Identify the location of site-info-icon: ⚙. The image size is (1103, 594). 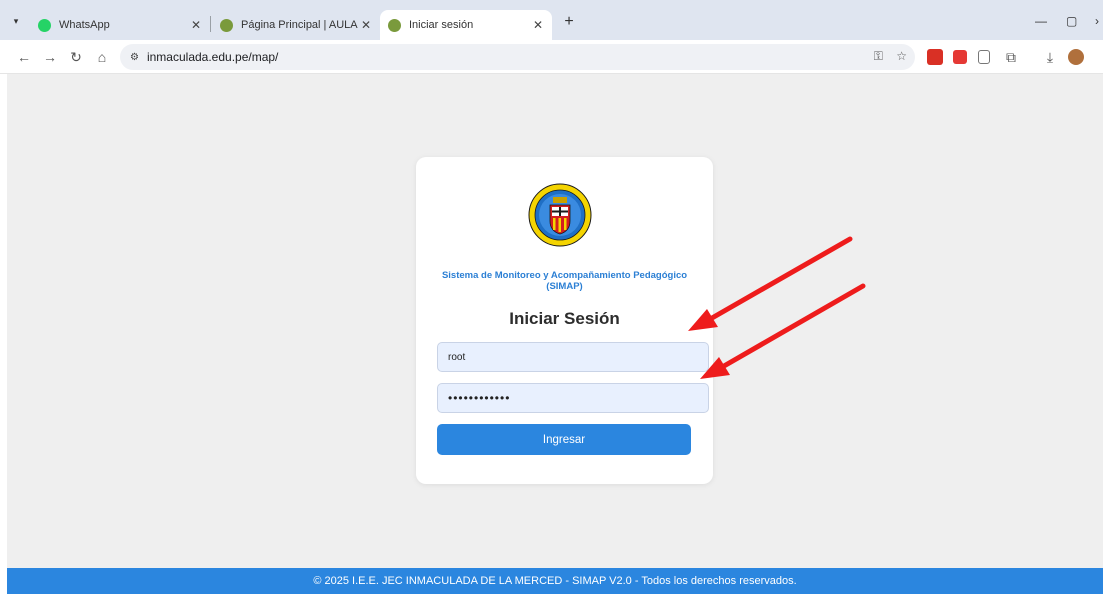
(134, 57).